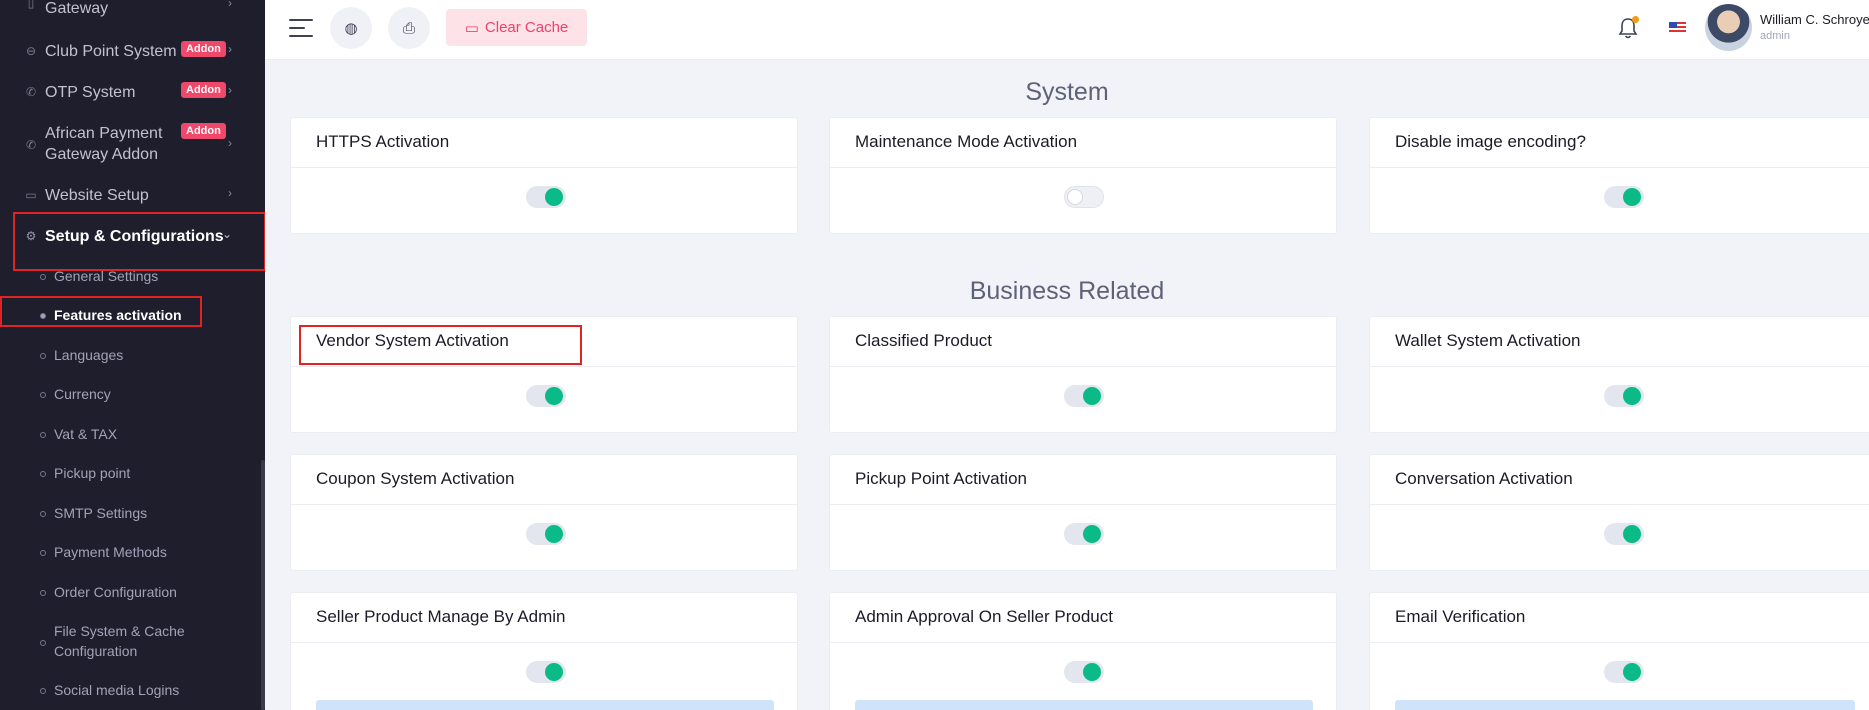 This screenshot has height=710, width=1869. Describe the element at coordinates (1624, 534) in the screenshot. I see `conversation-toggle` at that location.